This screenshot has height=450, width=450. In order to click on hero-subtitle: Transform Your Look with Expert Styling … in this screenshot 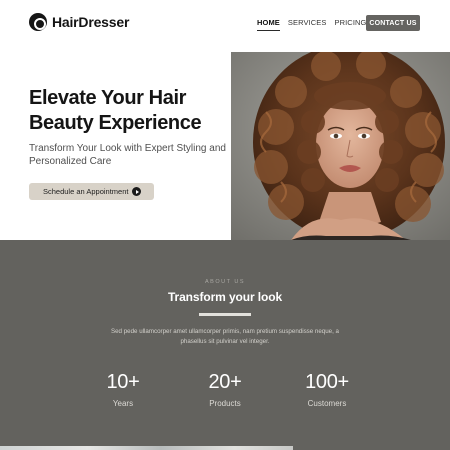, I will do `click(127, 155)`.